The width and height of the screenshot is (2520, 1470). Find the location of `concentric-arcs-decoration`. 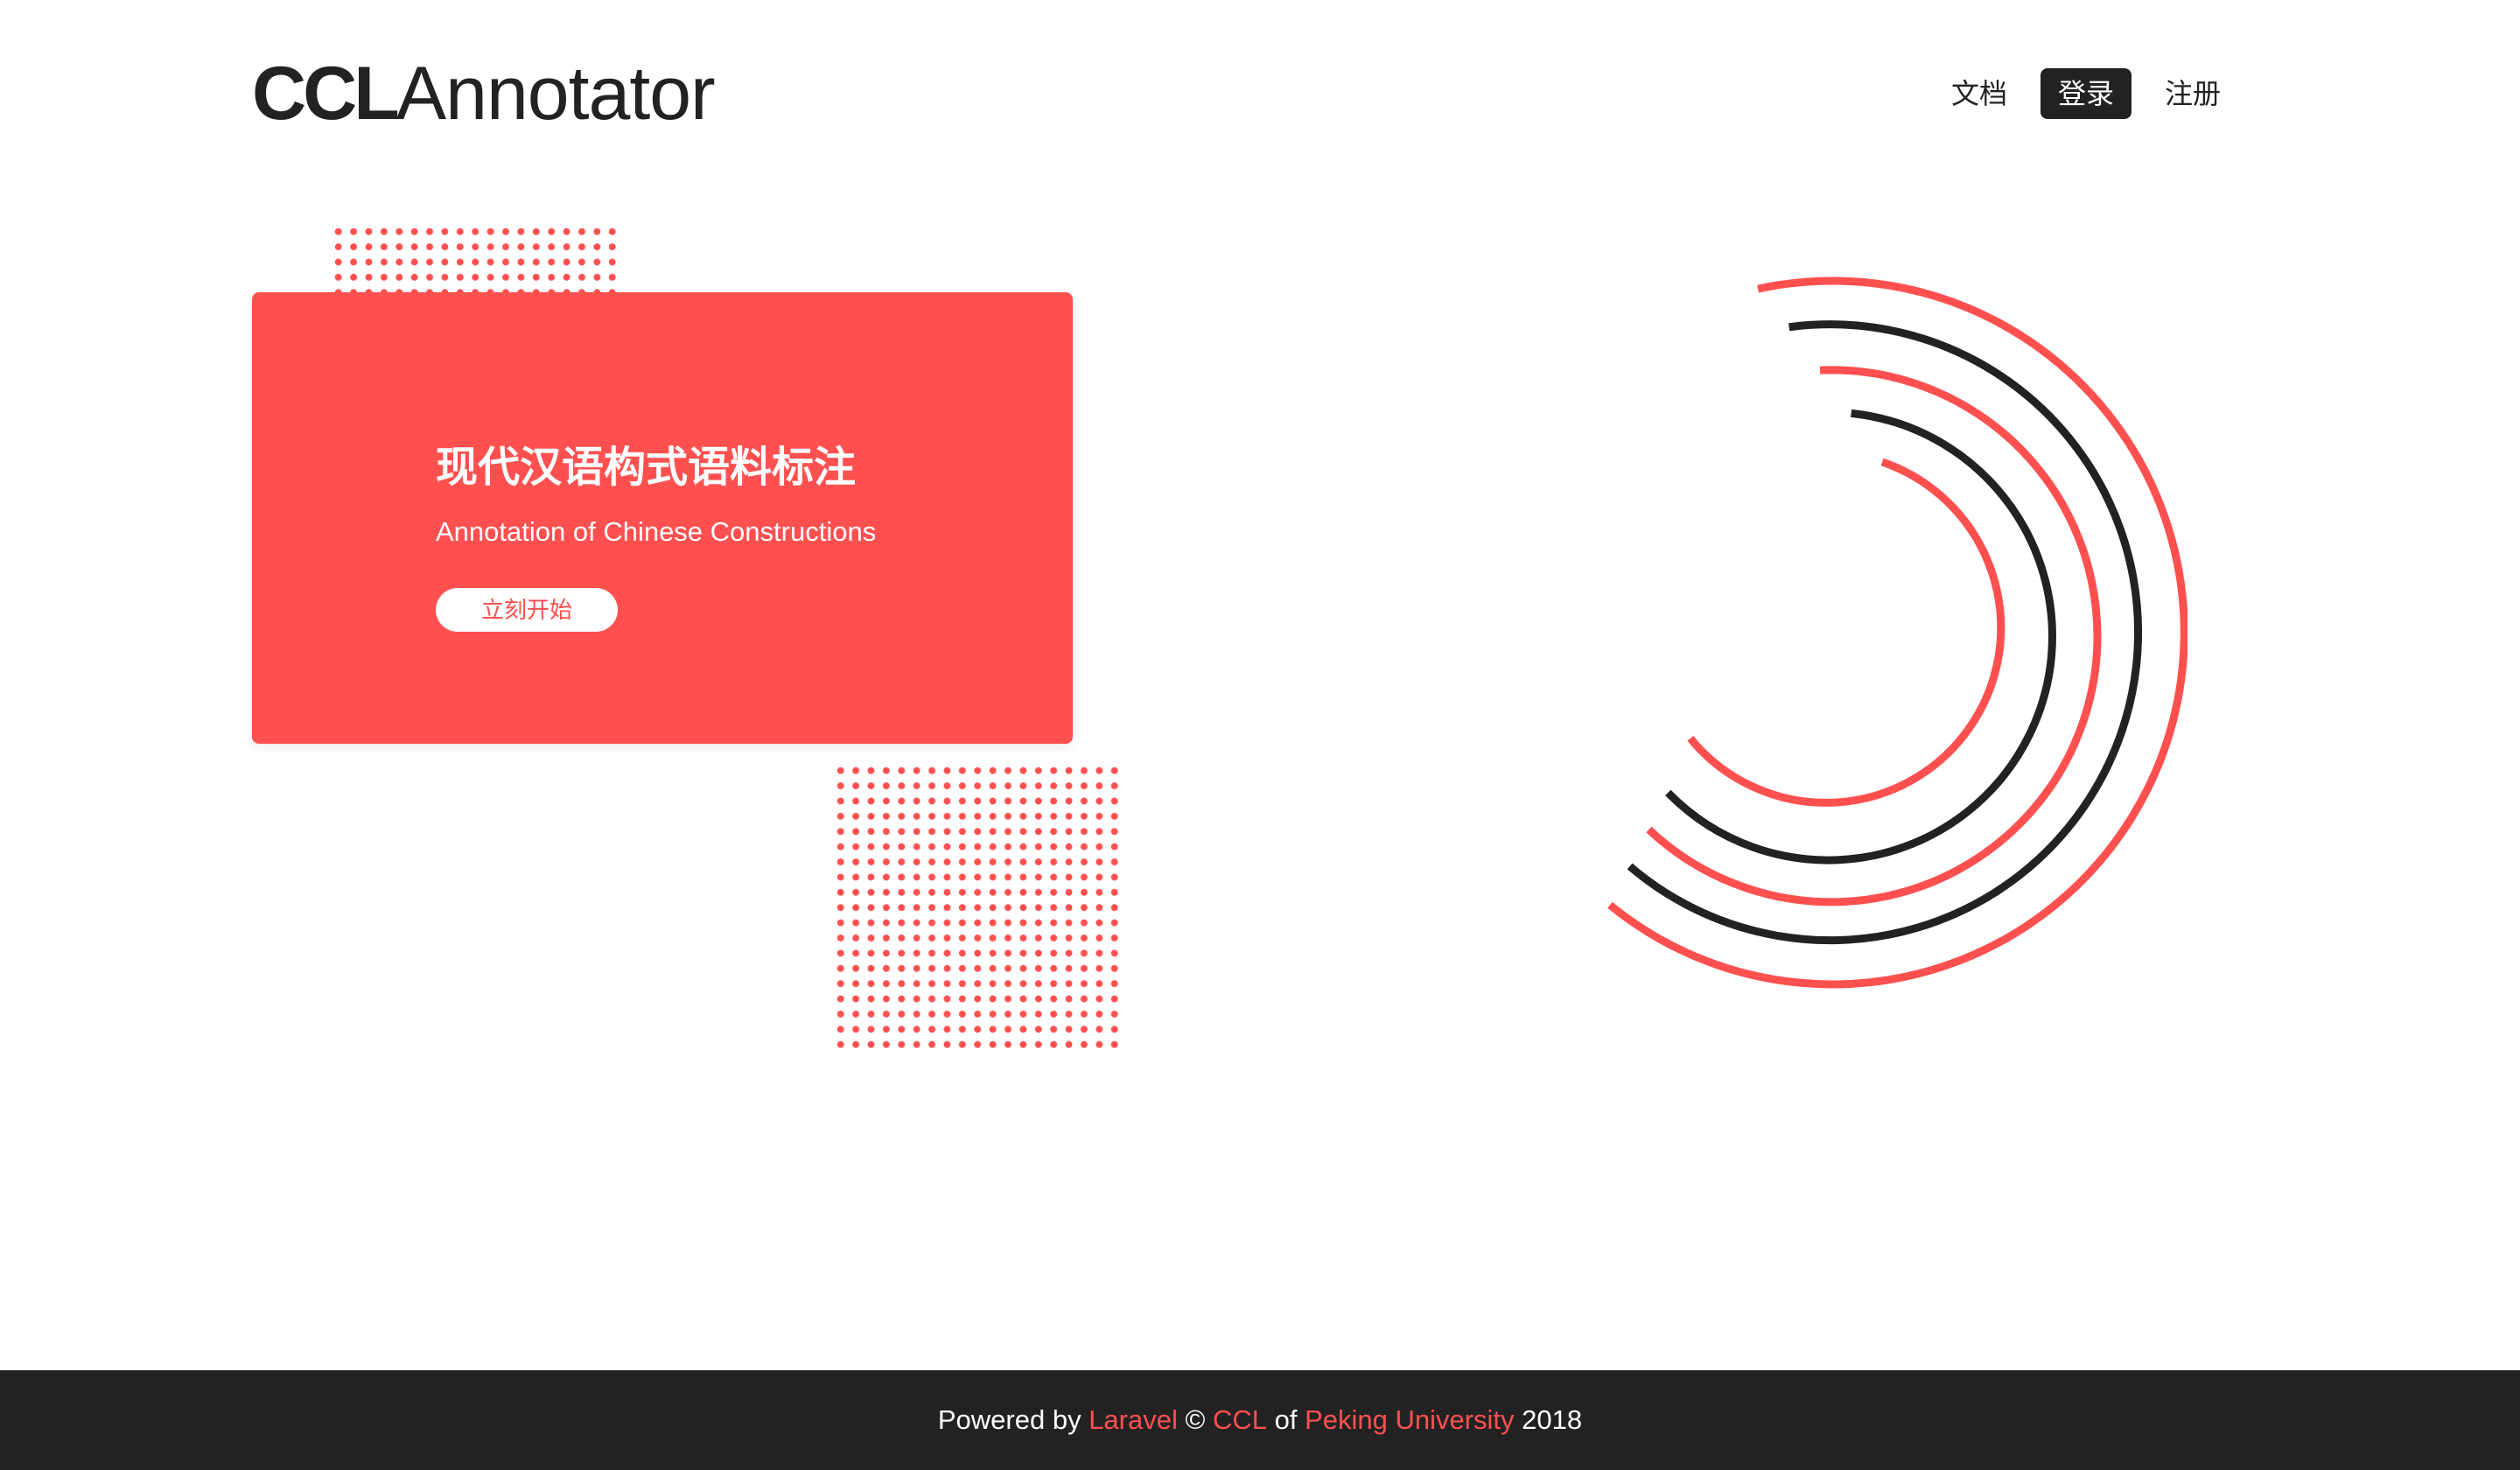

concentric-arcs-decoration is located at coordinates (1897, 632).